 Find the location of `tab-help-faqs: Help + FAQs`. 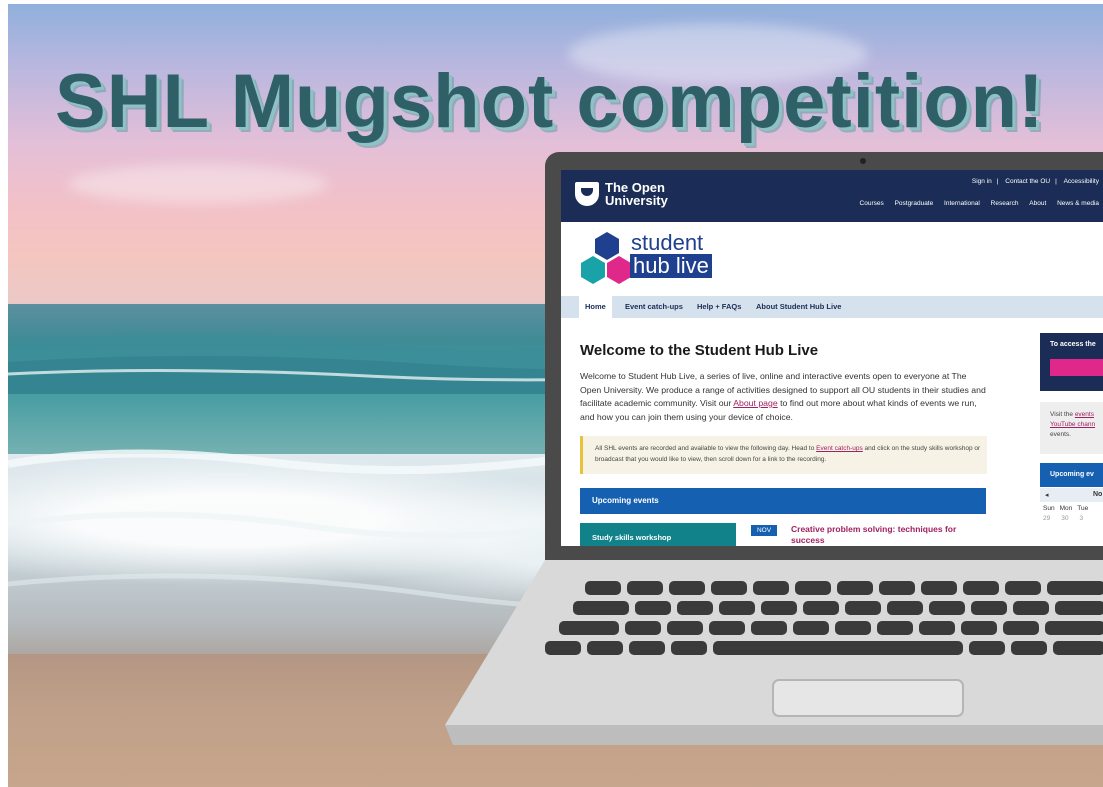

tab-help-faqs: Help + FAQs is located at coordinates (719, 307).